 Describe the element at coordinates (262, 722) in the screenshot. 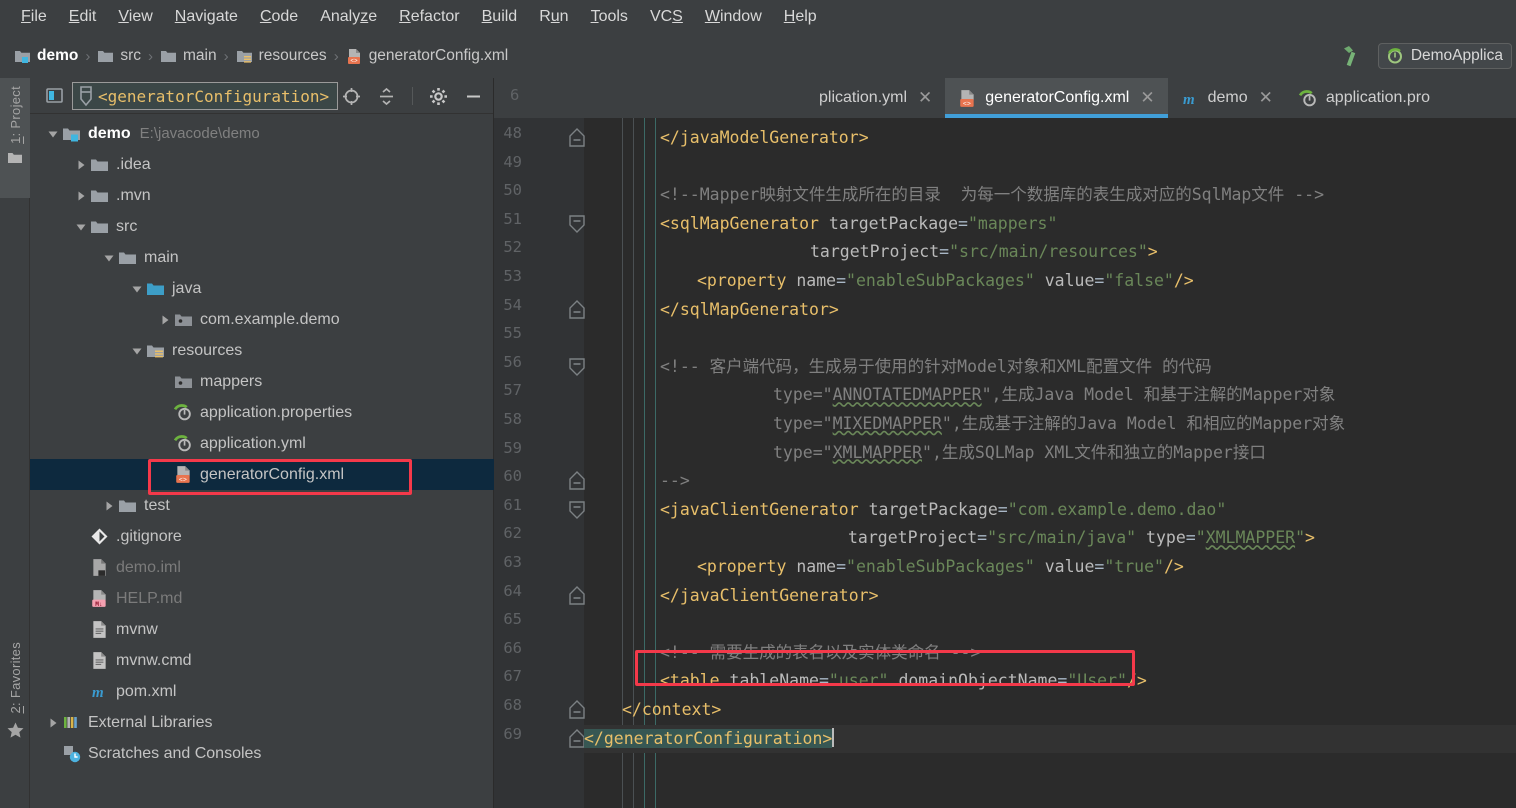

I see `tree-item: External Libraries` at that location.